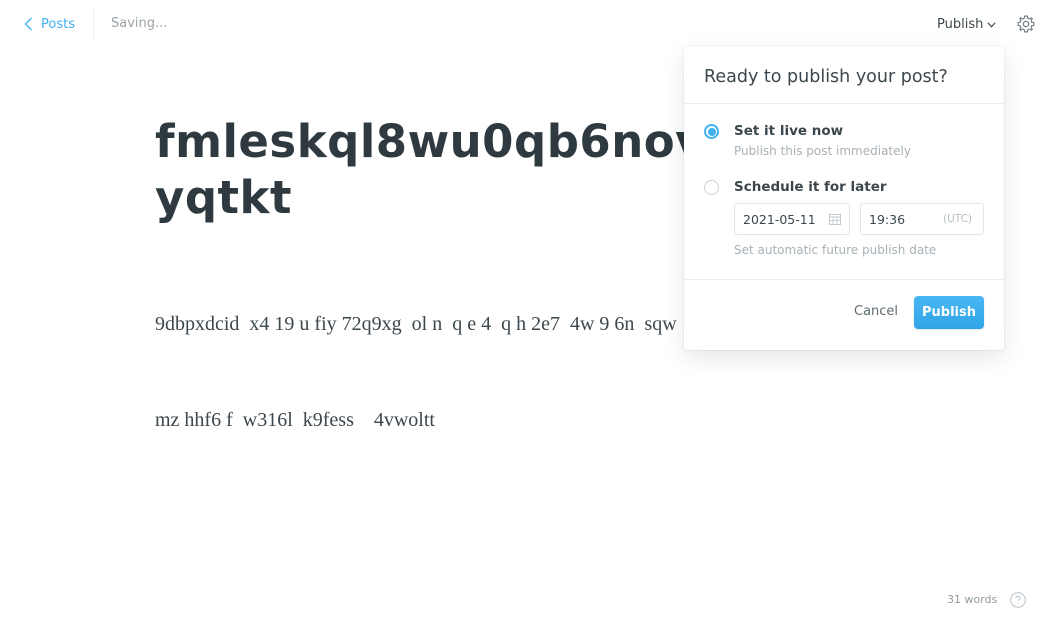  I want to click on timezone-label: (UTC), so click(957, 219).